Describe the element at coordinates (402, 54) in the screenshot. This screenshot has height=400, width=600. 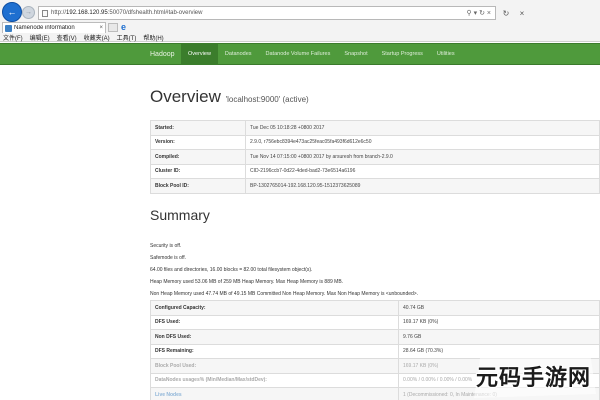
I see `nav-startup-progress: Startup Progress` at that location.